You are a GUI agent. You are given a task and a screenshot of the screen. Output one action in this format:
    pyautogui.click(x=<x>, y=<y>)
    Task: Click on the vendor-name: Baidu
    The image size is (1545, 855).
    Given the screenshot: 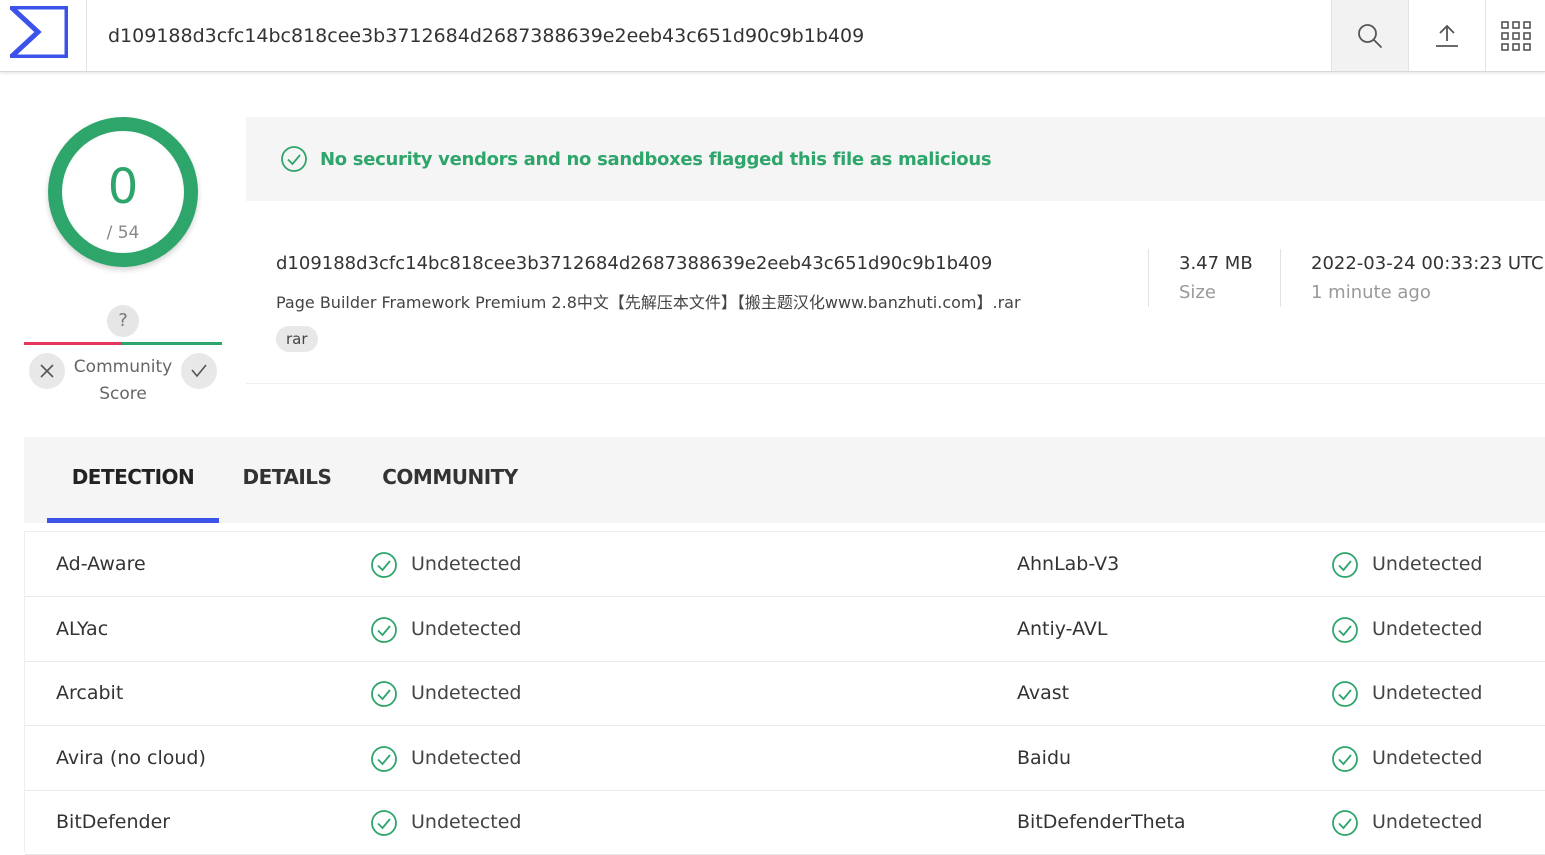 What is the action you would take?
    pyautogui.click(x=1044, y=758)
    